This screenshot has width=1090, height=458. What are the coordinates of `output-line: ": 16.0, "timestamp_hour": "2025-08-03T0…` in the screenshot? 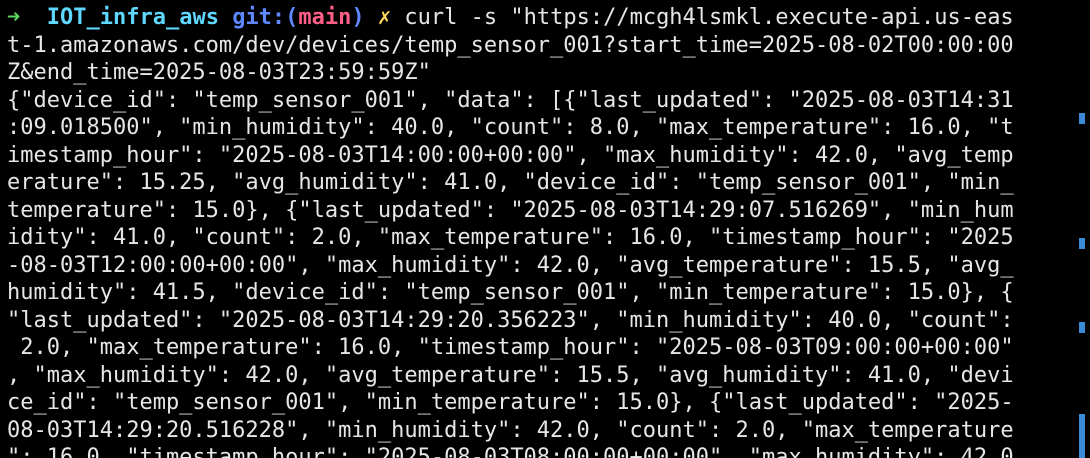 It's located at (510, 451).